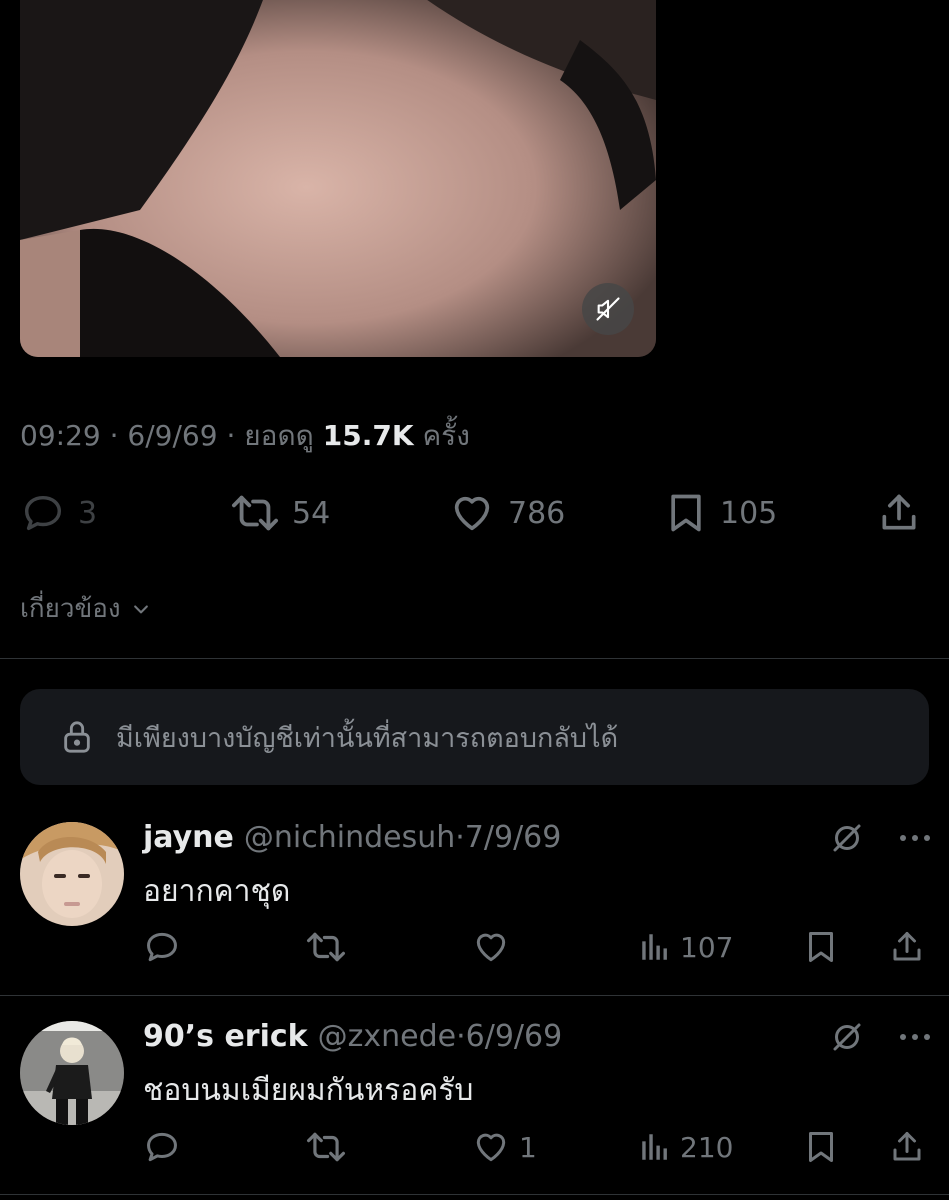 The height and width of the screenshot is (1200, 949). I want to click on reply-views-button: 107, so click(685, 947).